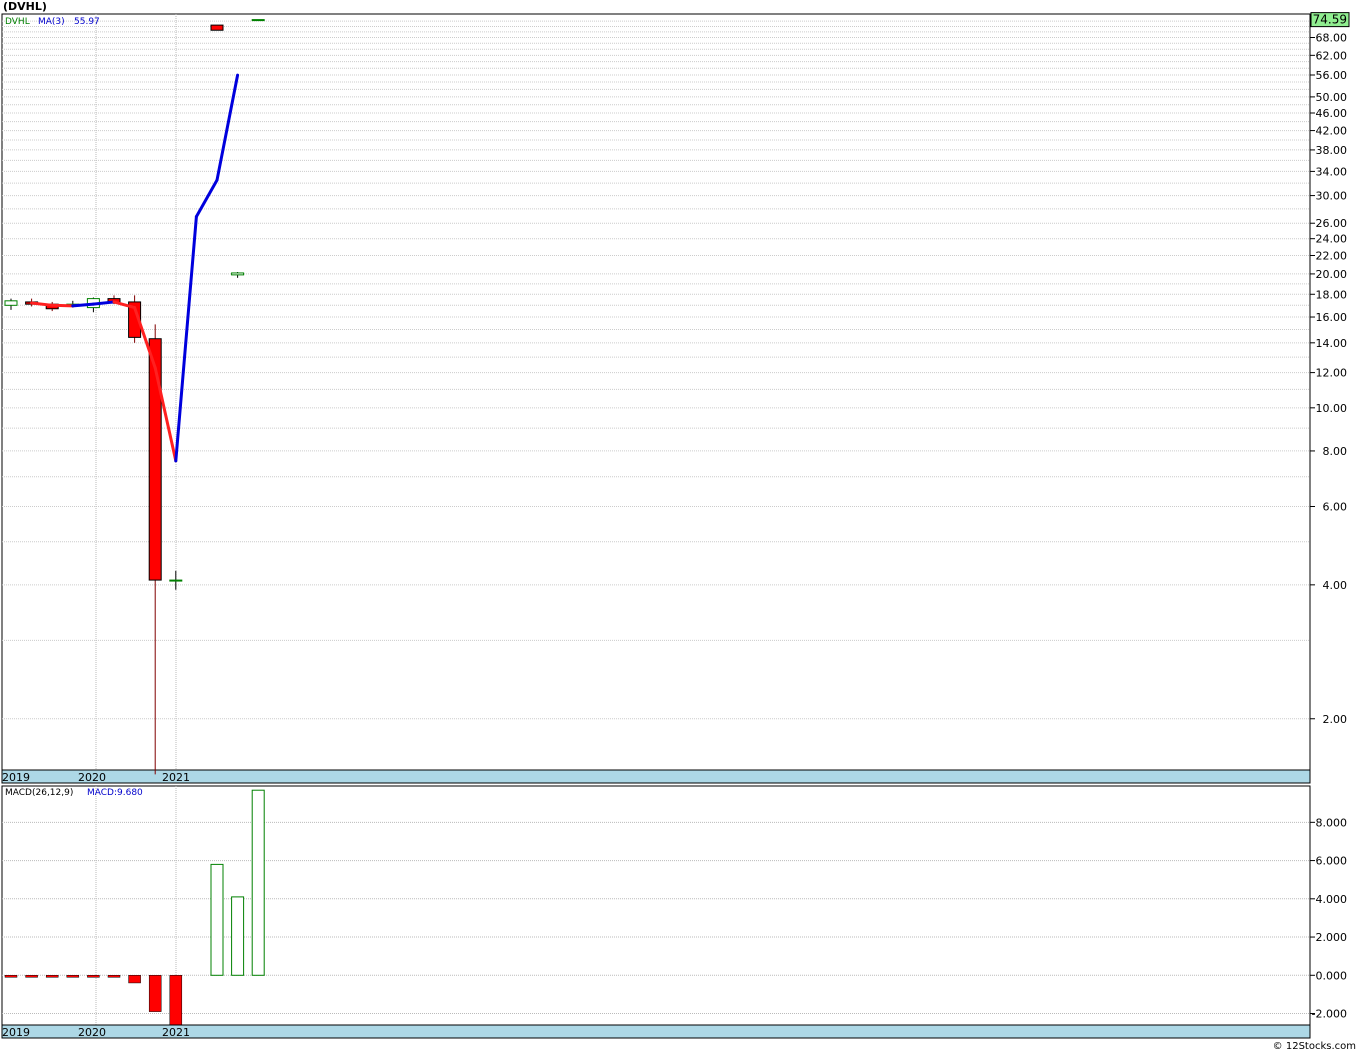  What do you see at coordinates (1332, 113) in the screenshot?
I see `price-tick-label: 46.00` at bounding box center [1332, 113].